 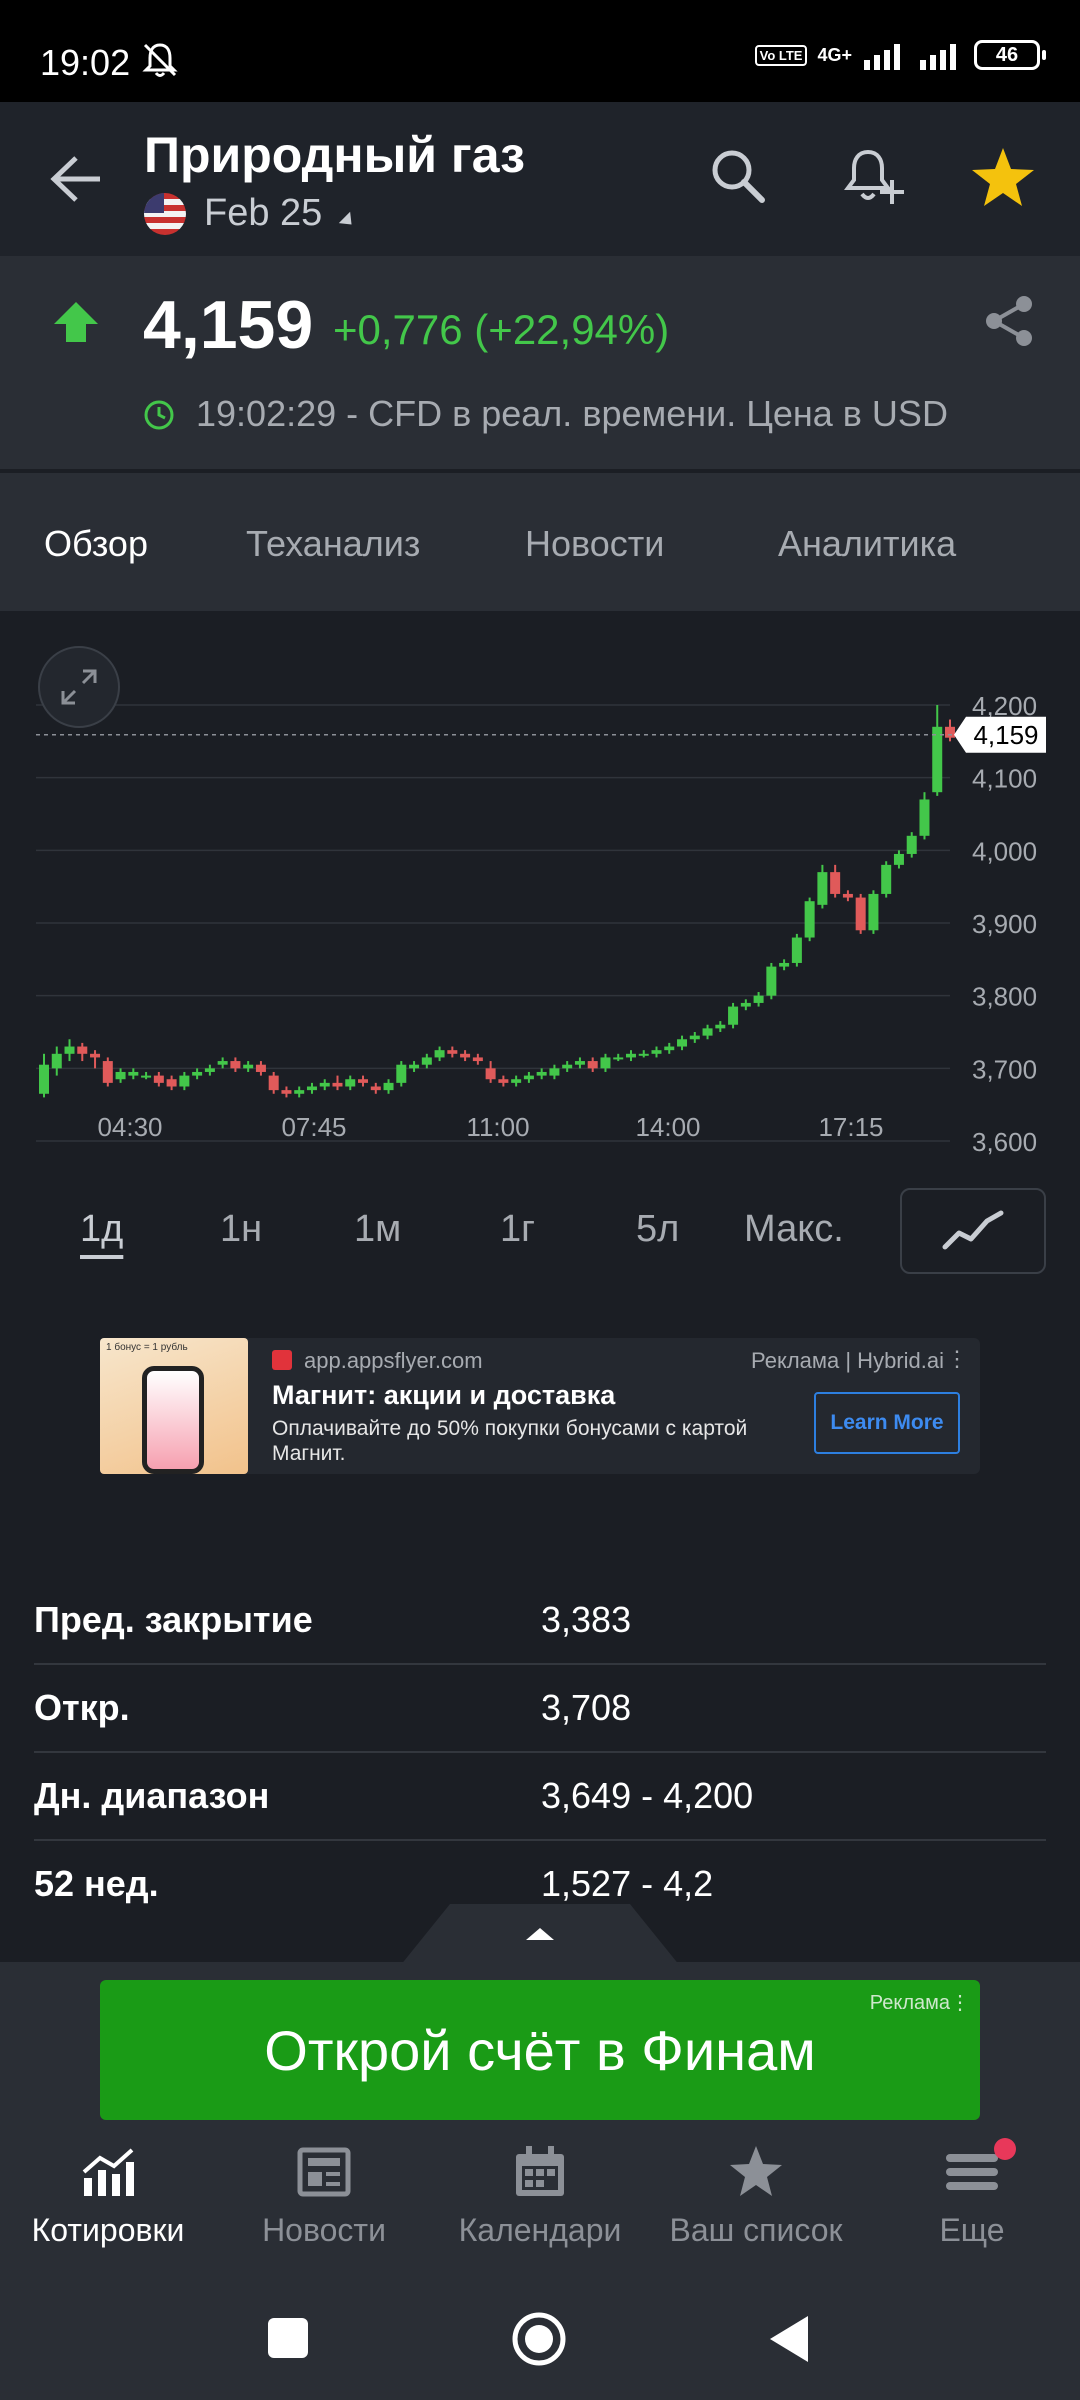 I want to click on nav-news: Новости, so click(x=324, y=2204).